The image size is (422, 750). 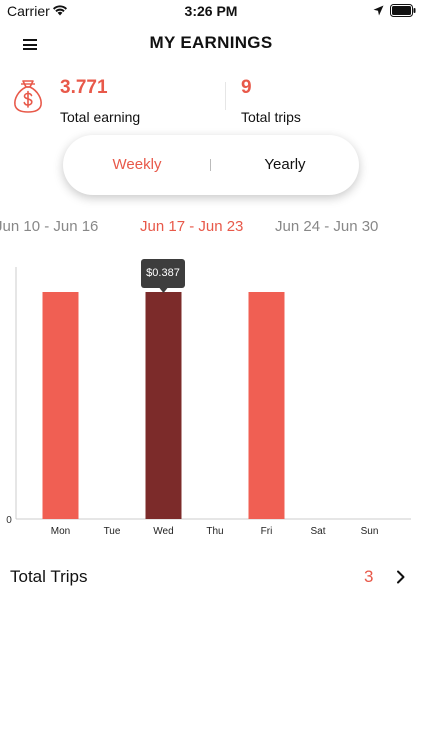 What do you see at coordinates (246, 87) in the screenshot?
I see `total-trips-value: 9` at bounding box center [246, 87].